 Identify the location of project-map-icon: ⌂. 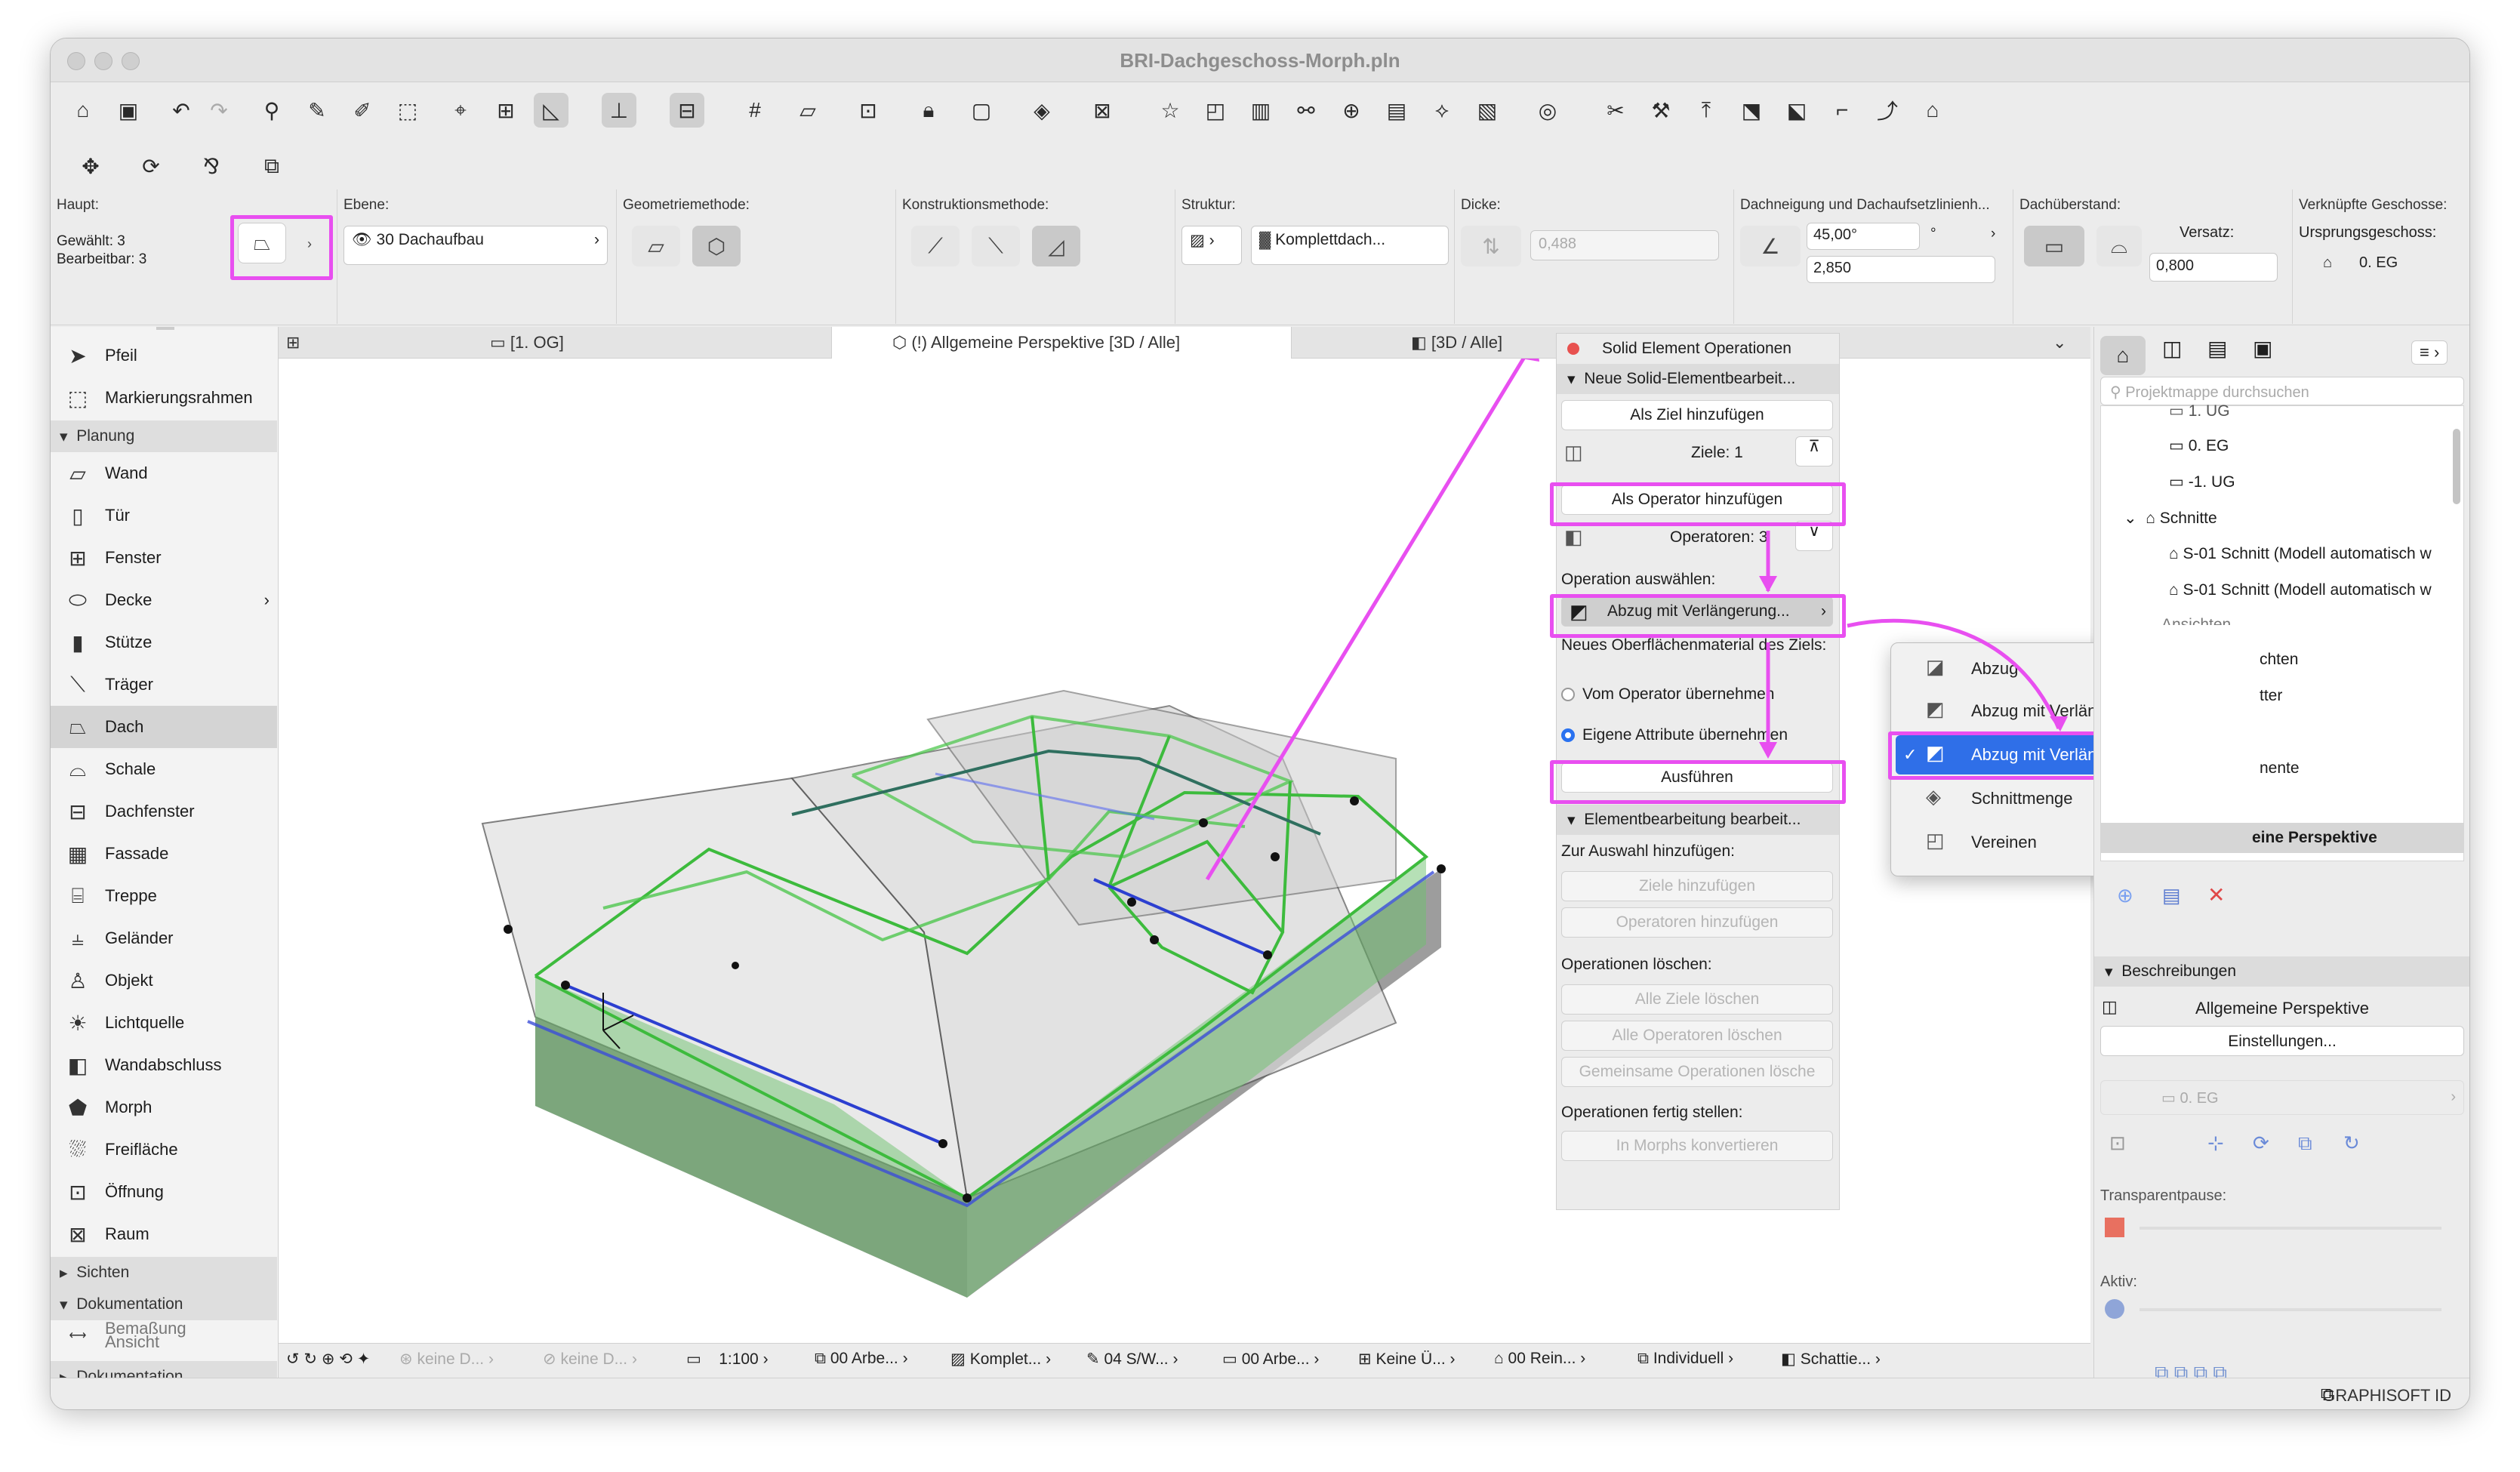
(2123, 355).